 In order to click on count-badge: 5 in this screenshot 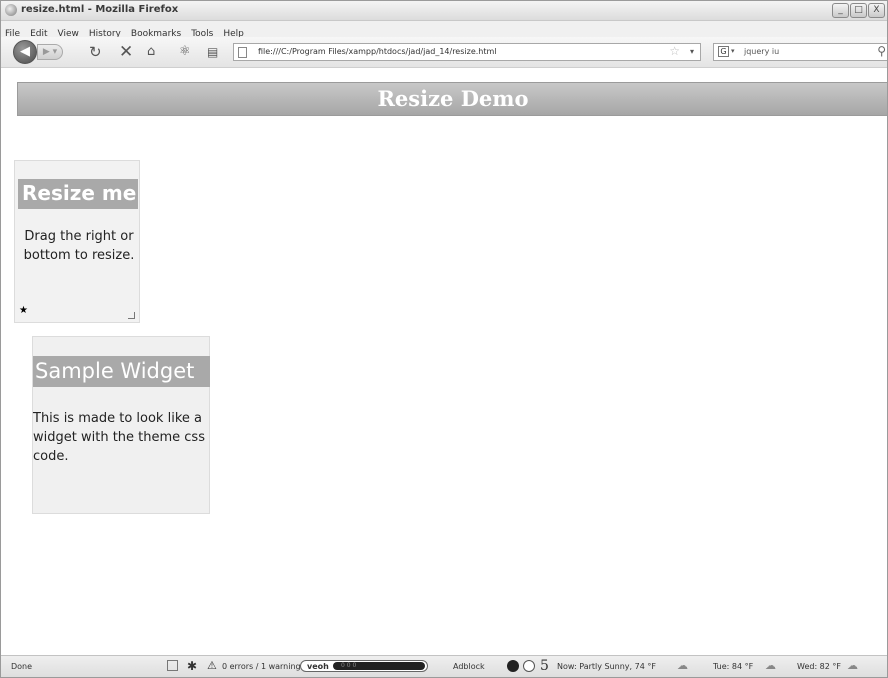, I will do `click(544, 666)`.